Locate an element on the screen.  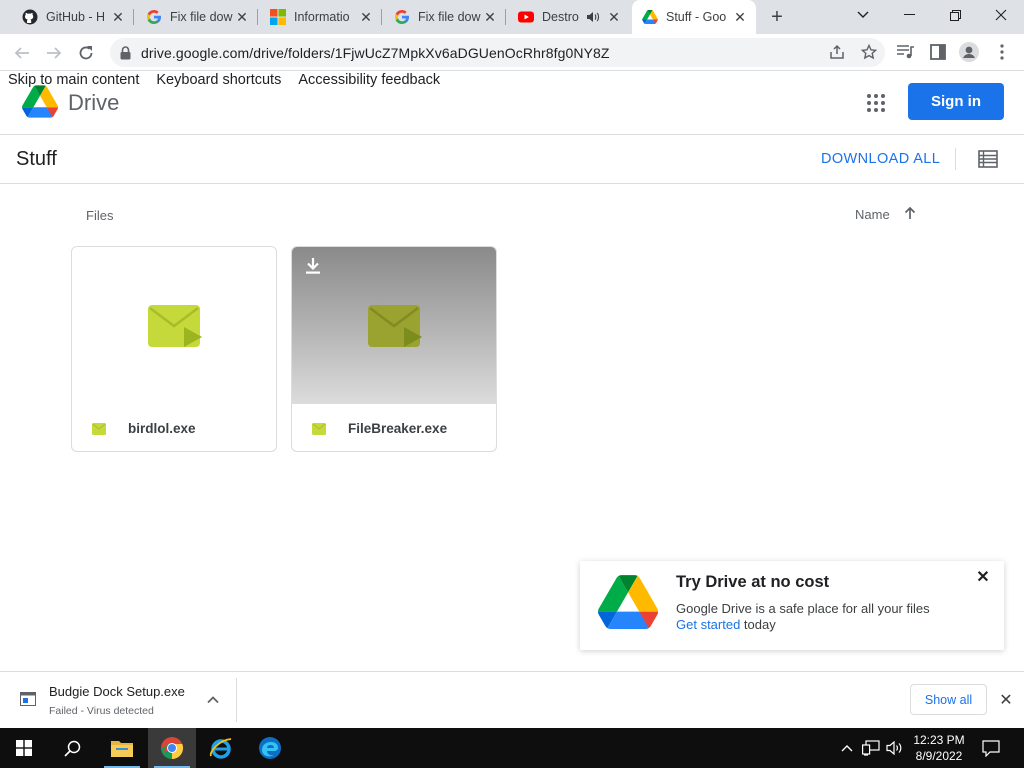
search-icon is located at coordinates (72, 748).